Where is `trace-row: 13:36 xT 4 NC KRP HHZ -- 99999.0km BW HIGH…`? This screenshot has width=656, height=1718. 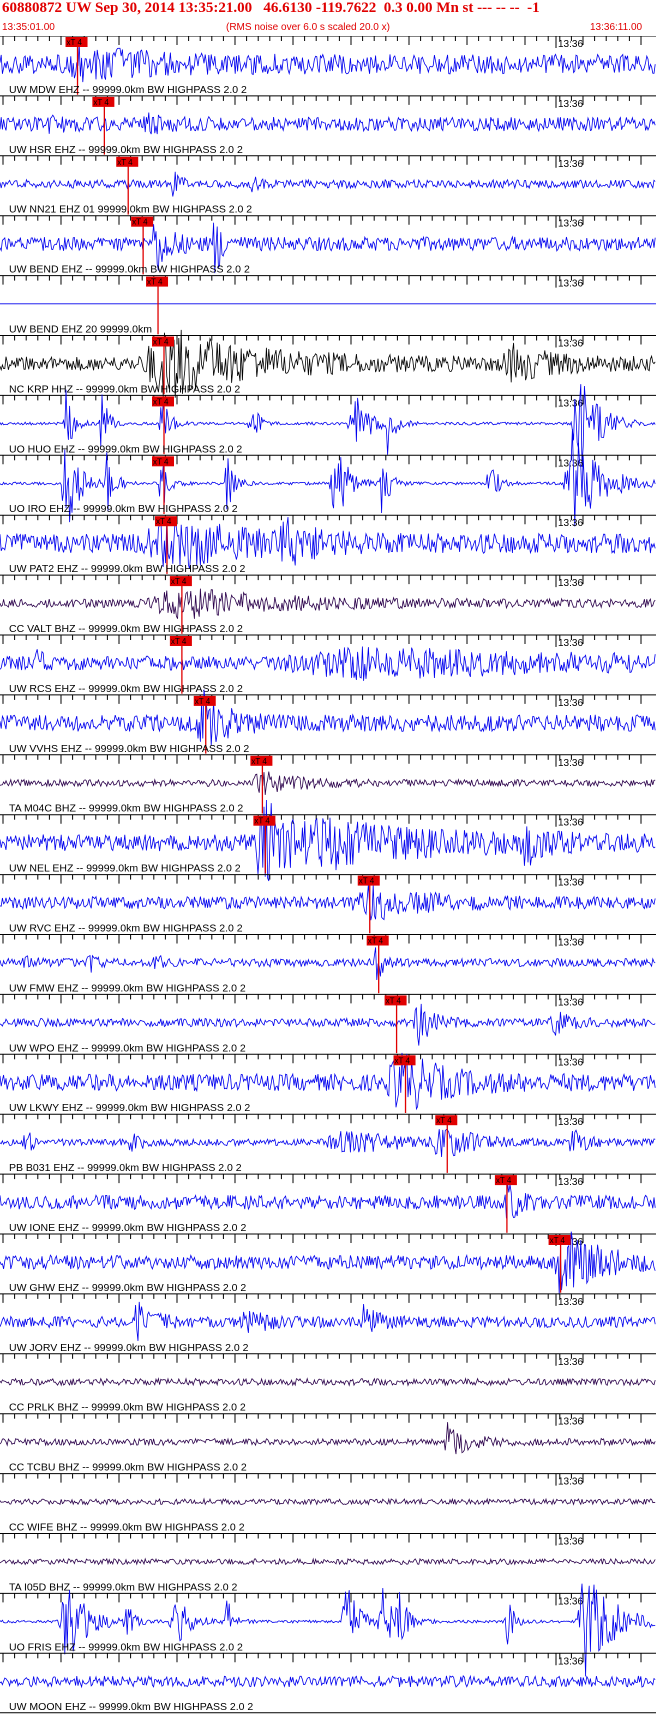
trace-row: 13:36 xT 4 NC KRP HHZ -- 99999.0km BW HIGH… is located at coordinates (328, 363).